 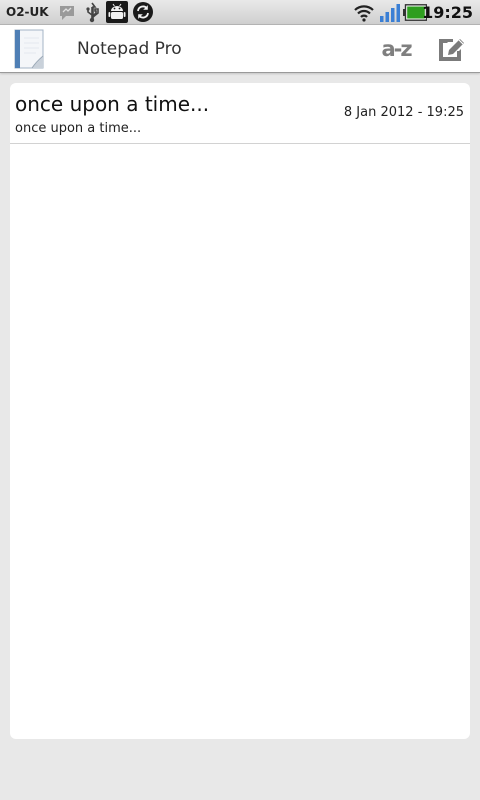 What do you see at coordinates (92, 14) in the screenshot?
I see `usb-icon` at bounding box center [92, 14].